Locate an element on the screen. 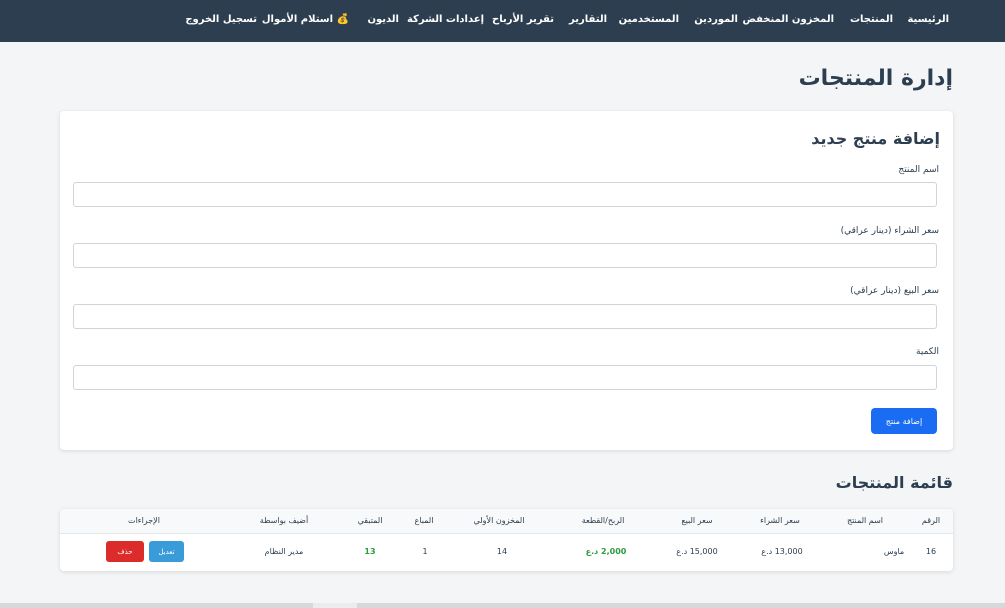 Image resolution: width=1005 pixels, height=608 pixels. cell-purchase-price: 13,000 د.ع is located at coordinates (782, 551).